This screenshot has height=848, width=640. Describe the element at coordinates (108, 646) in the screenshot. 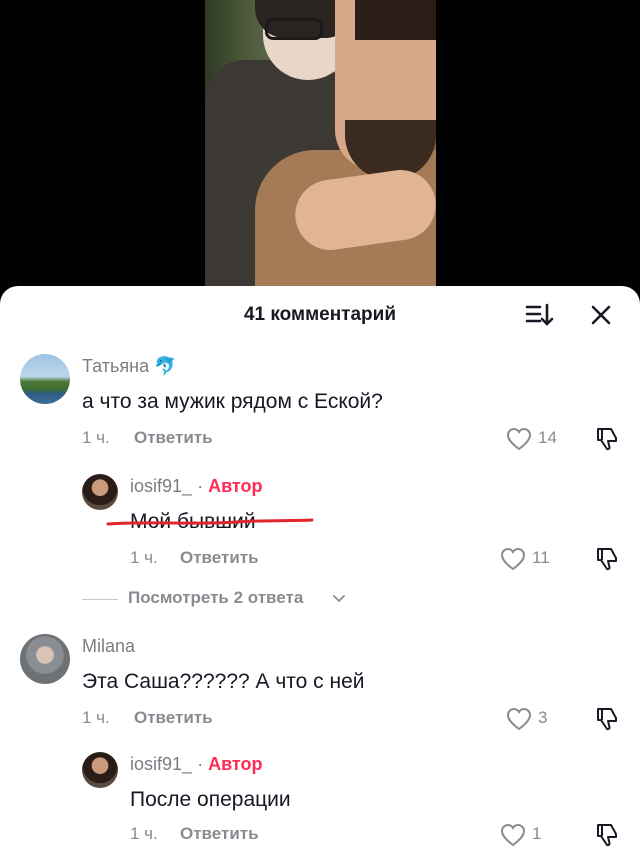

I see `comment-username: Milana` at that location.